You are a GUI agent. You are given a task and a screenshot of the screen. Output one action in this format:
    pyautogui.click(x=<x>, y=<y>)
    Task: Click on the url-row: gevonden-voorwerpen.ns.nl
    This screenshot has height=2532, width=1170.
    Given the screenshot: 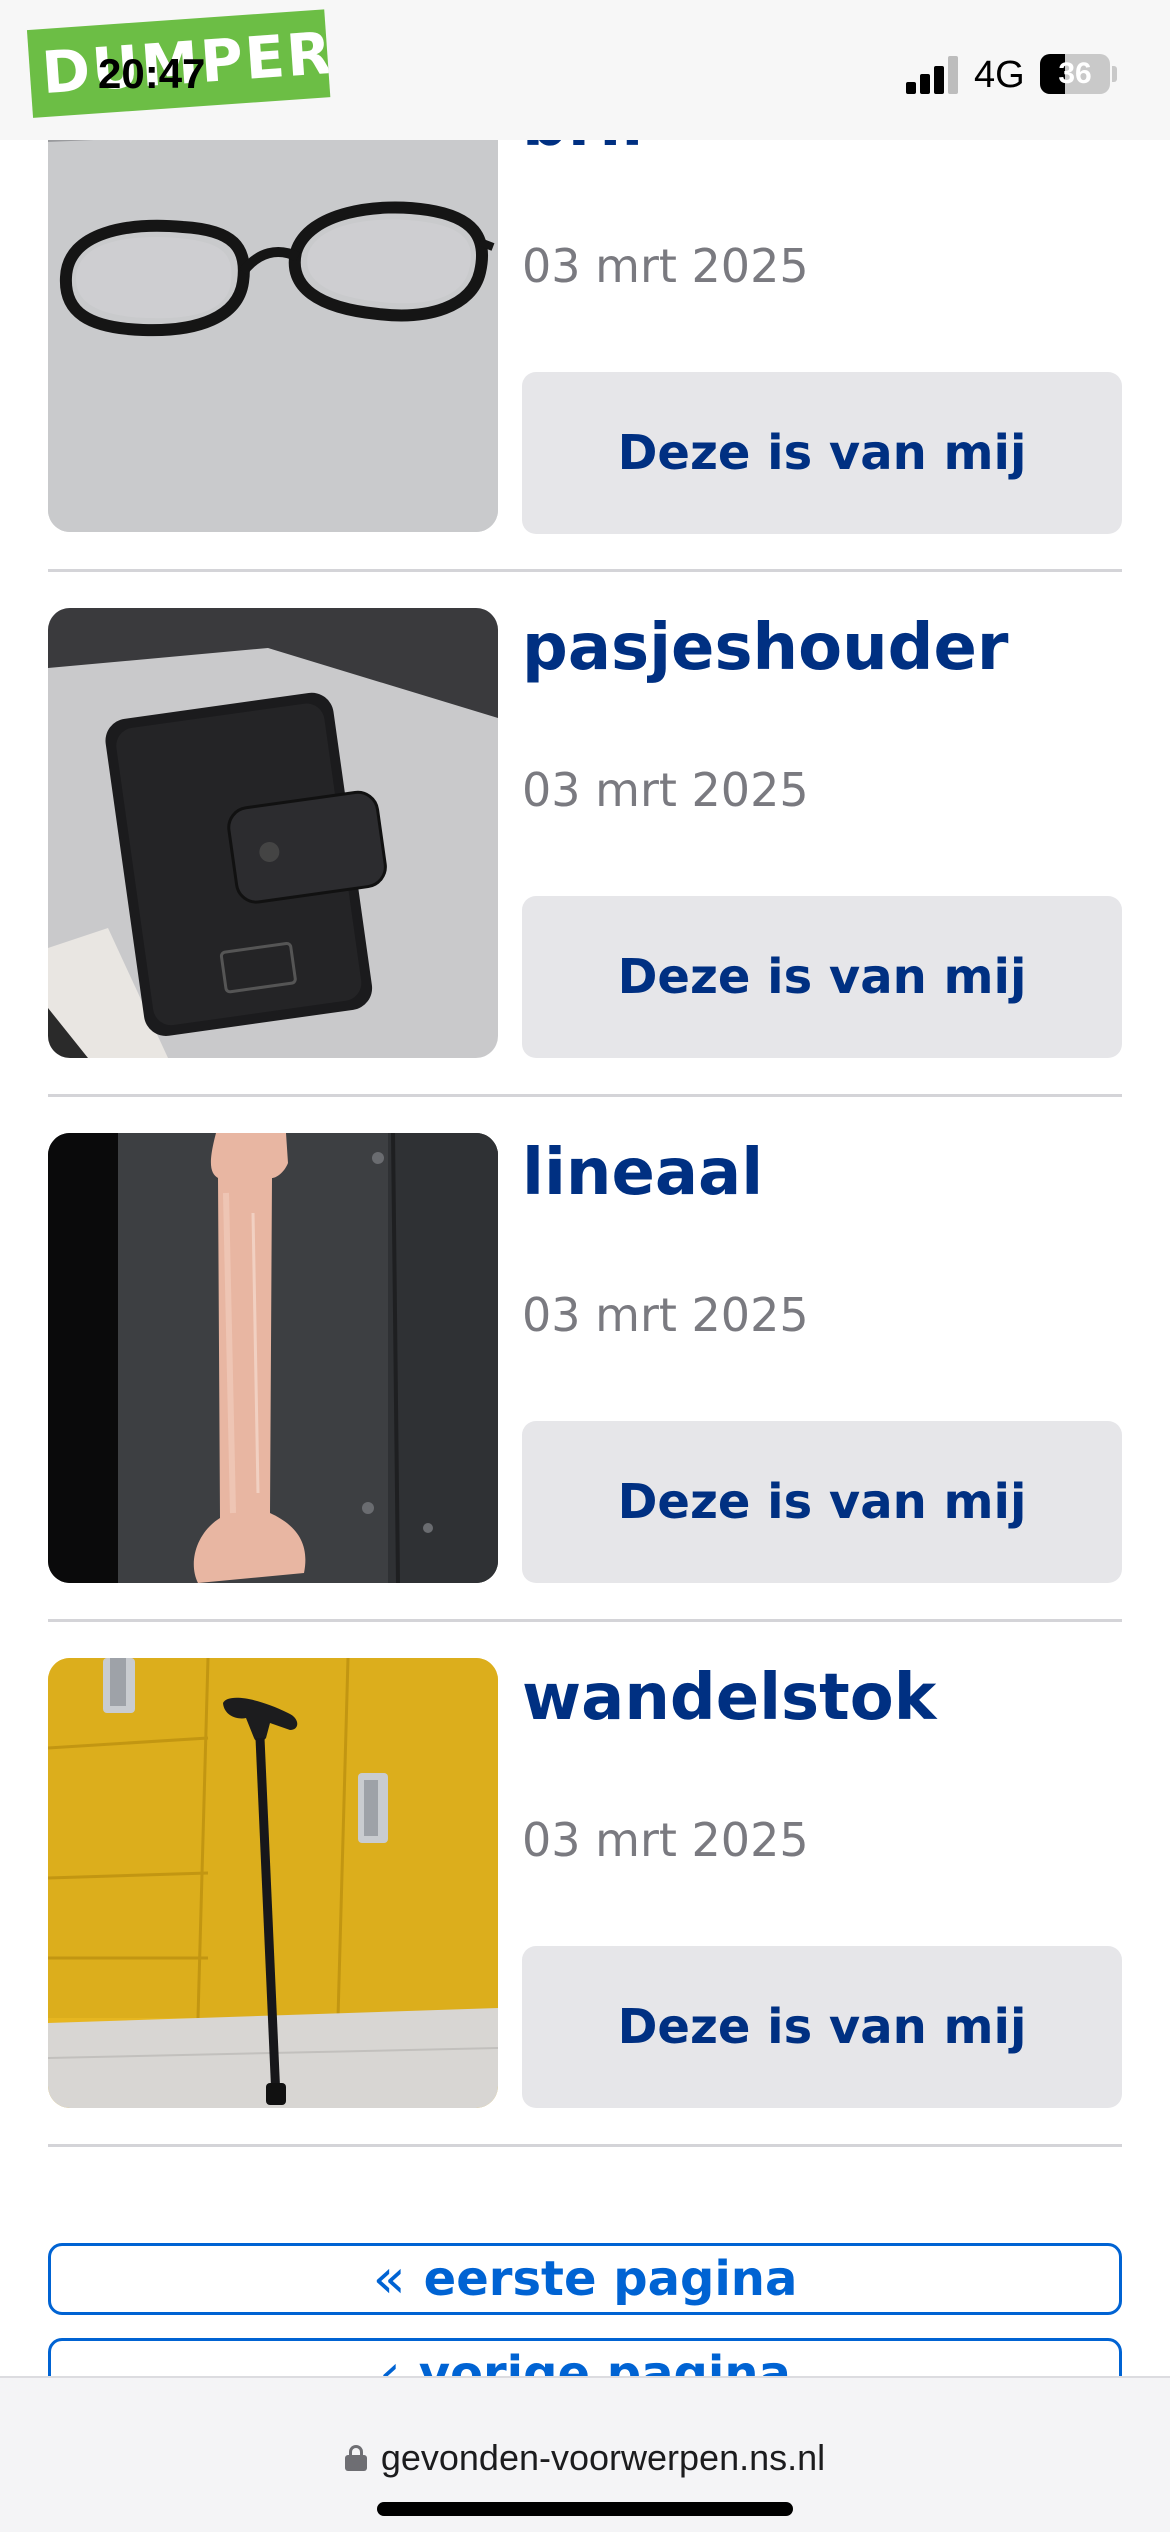 What is the action you would take?
    pyautogui.click(x=585, y=2458)
    